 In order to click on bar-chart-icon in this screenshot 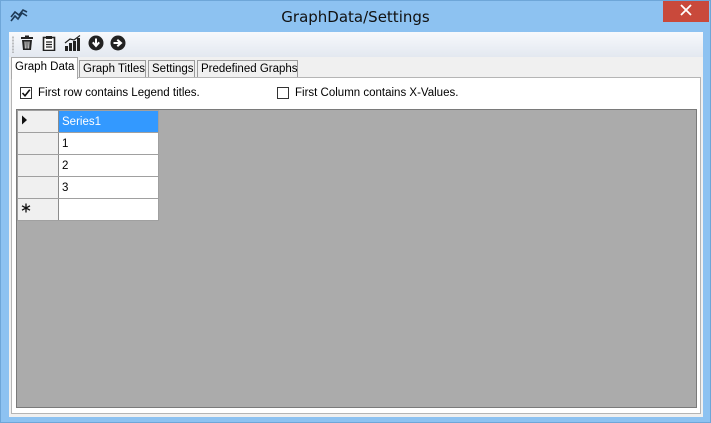, I will do `click(73, 44)`.